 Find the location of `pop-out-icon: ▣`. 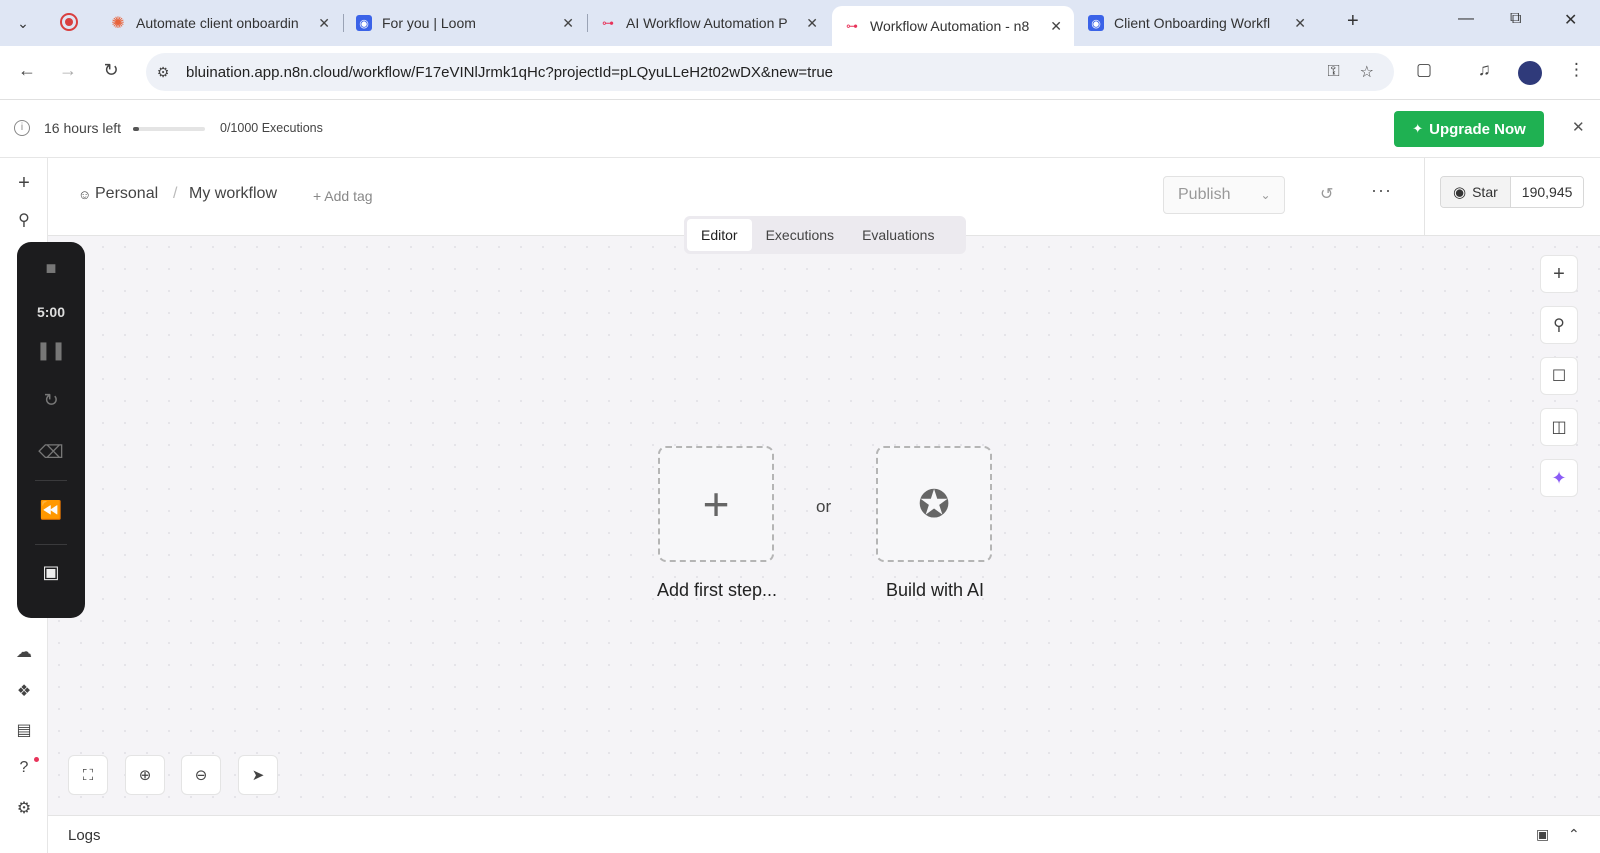

pop-out-icon: ▣ is located at coordinates (1542, 834).